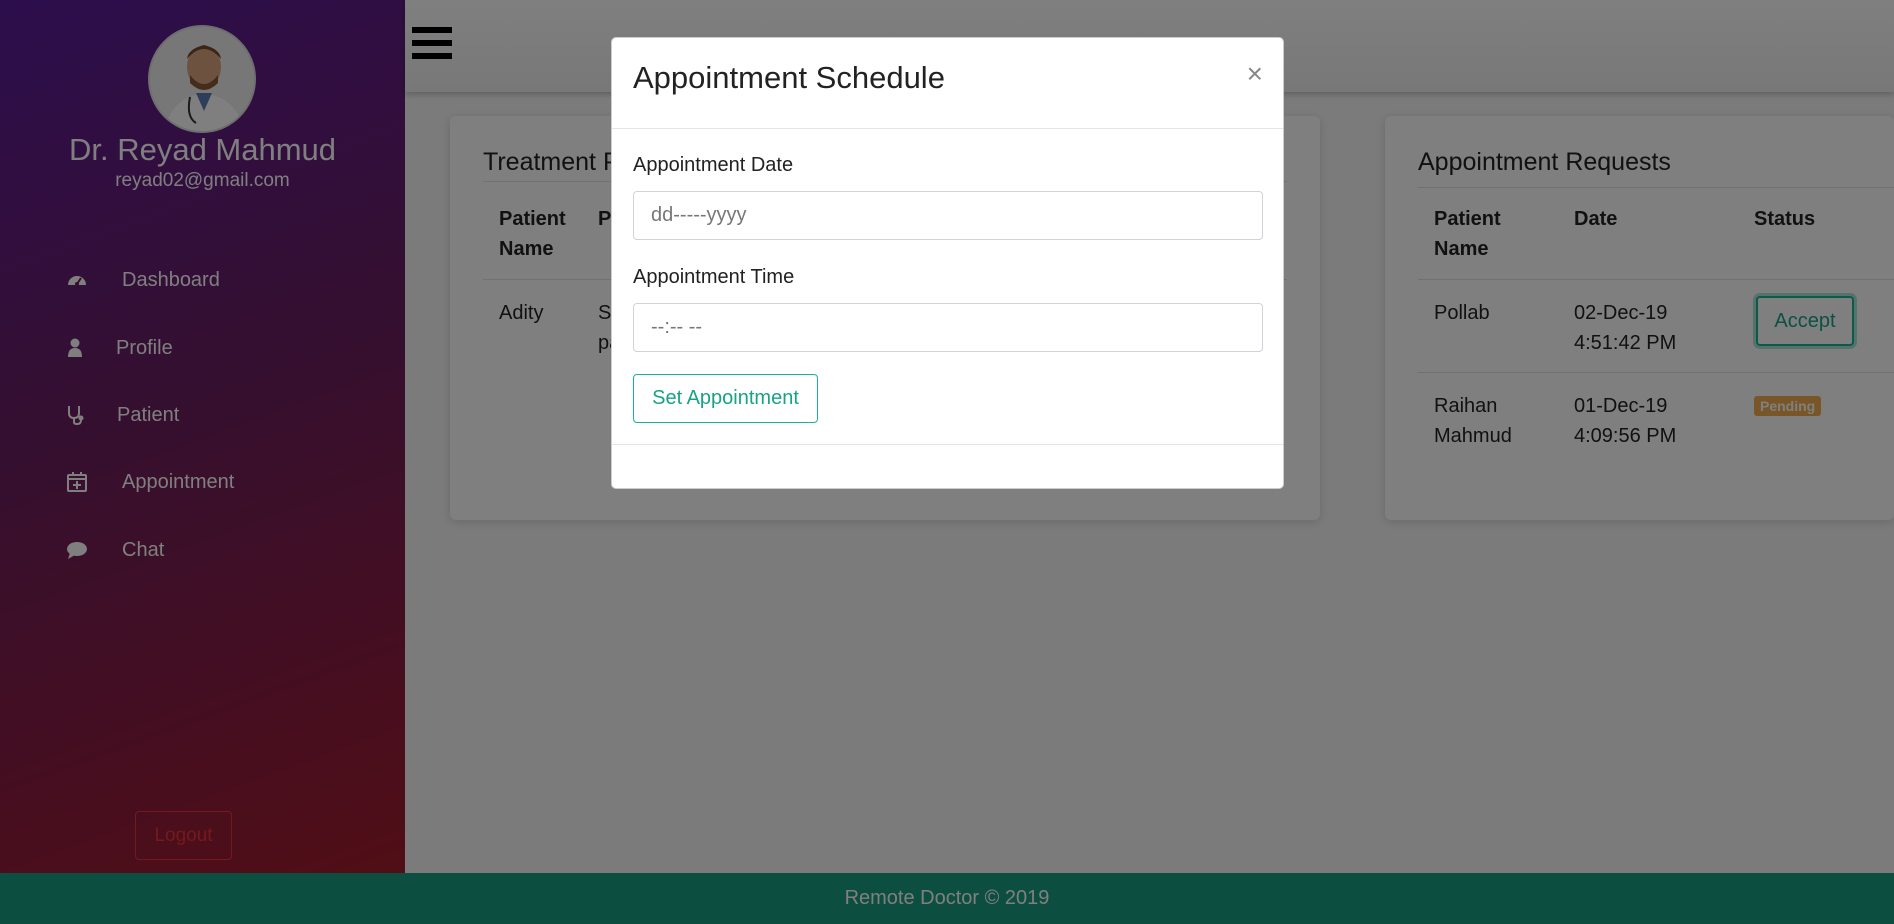 This screenshot has width=1894, height=924. What do you see at coordinates (1255, 74) in the screenshot?
I see `close-icon: ×` at bounding box center [1255, 74].